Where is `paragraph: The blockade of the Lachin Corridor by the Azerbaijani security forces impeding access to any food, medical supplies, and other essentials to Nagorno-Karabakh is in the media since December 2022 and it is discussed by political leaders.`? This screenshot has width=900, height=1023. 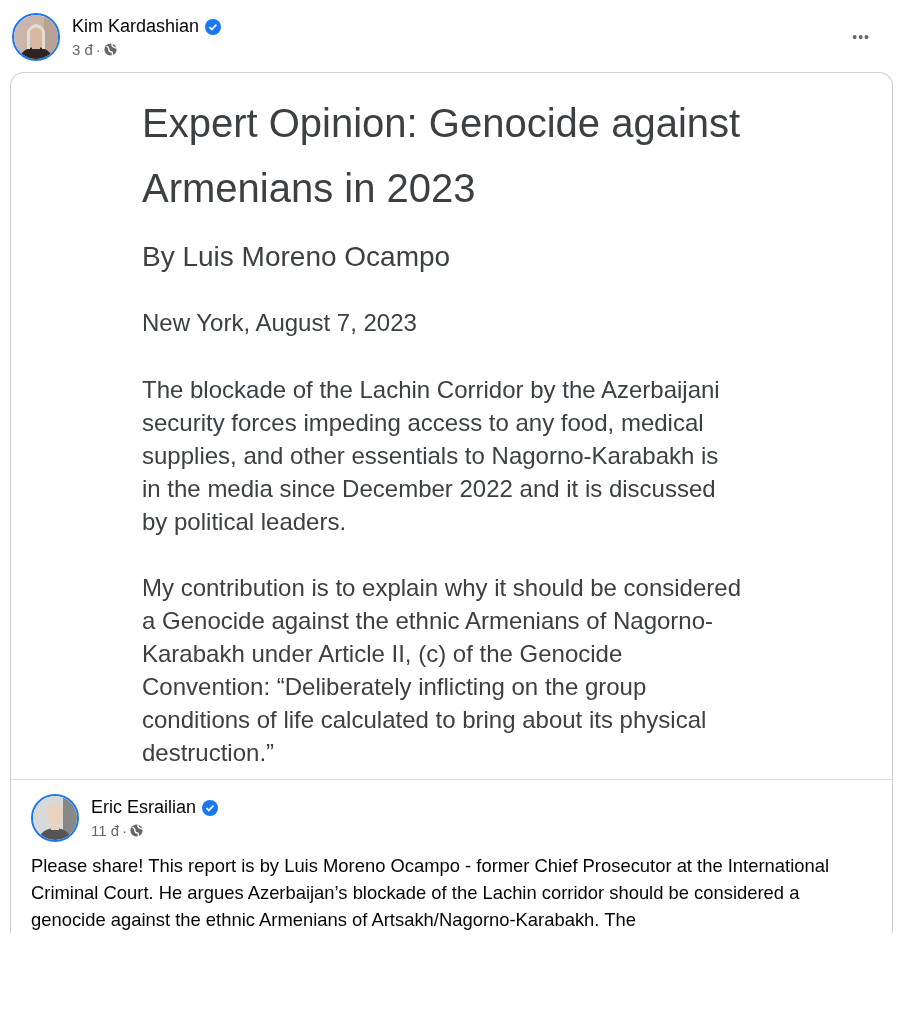
paragraph: The blockade of the Lachin Corridor by the Azerbaijani security forces impeding access to any food, medical supplies, and other essentials to Nagorno-Karabakh is in the media since December 2022 and it is discussed by political leaders. is located at coordinates (431, 456).